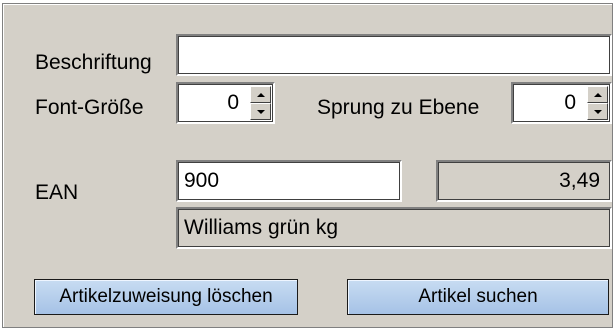  Describe the element at coordinates (89, 107) in the screenshot. I see `label-font-groesse: Font-Größe` at that location.